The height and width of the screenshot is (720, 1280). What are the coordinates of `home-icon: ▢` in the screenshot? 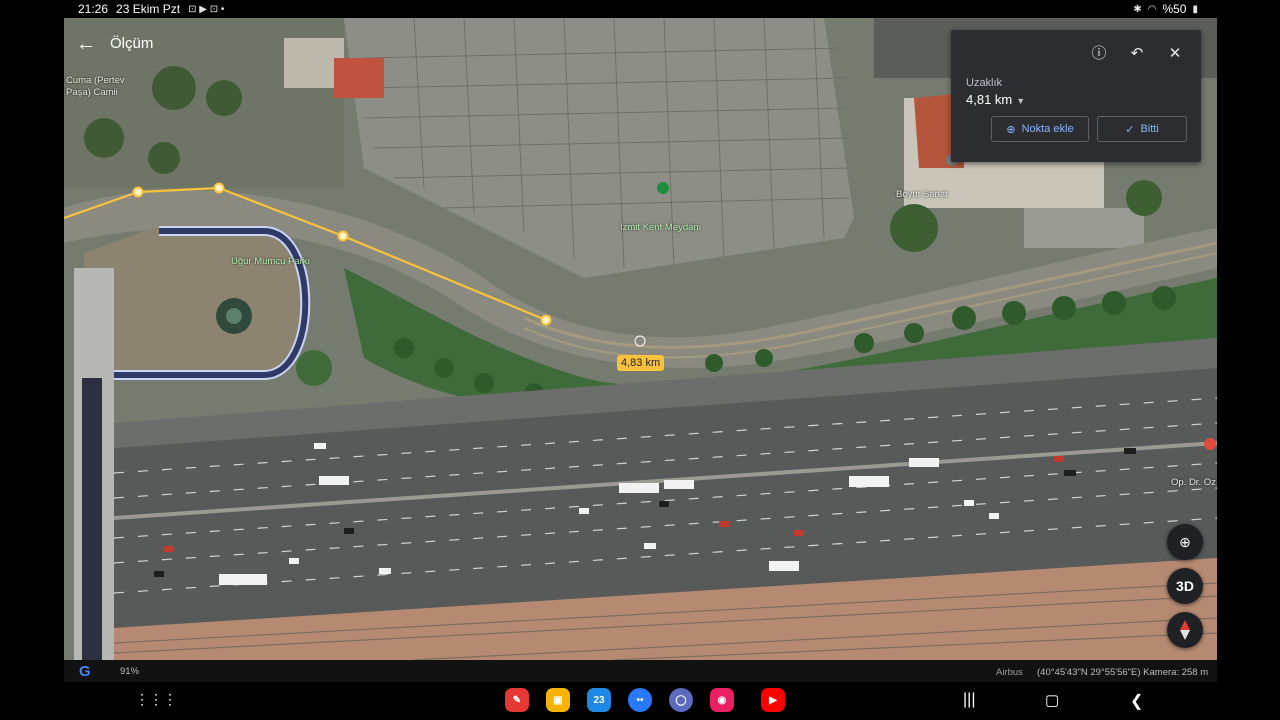 It's located at (1052, 700).